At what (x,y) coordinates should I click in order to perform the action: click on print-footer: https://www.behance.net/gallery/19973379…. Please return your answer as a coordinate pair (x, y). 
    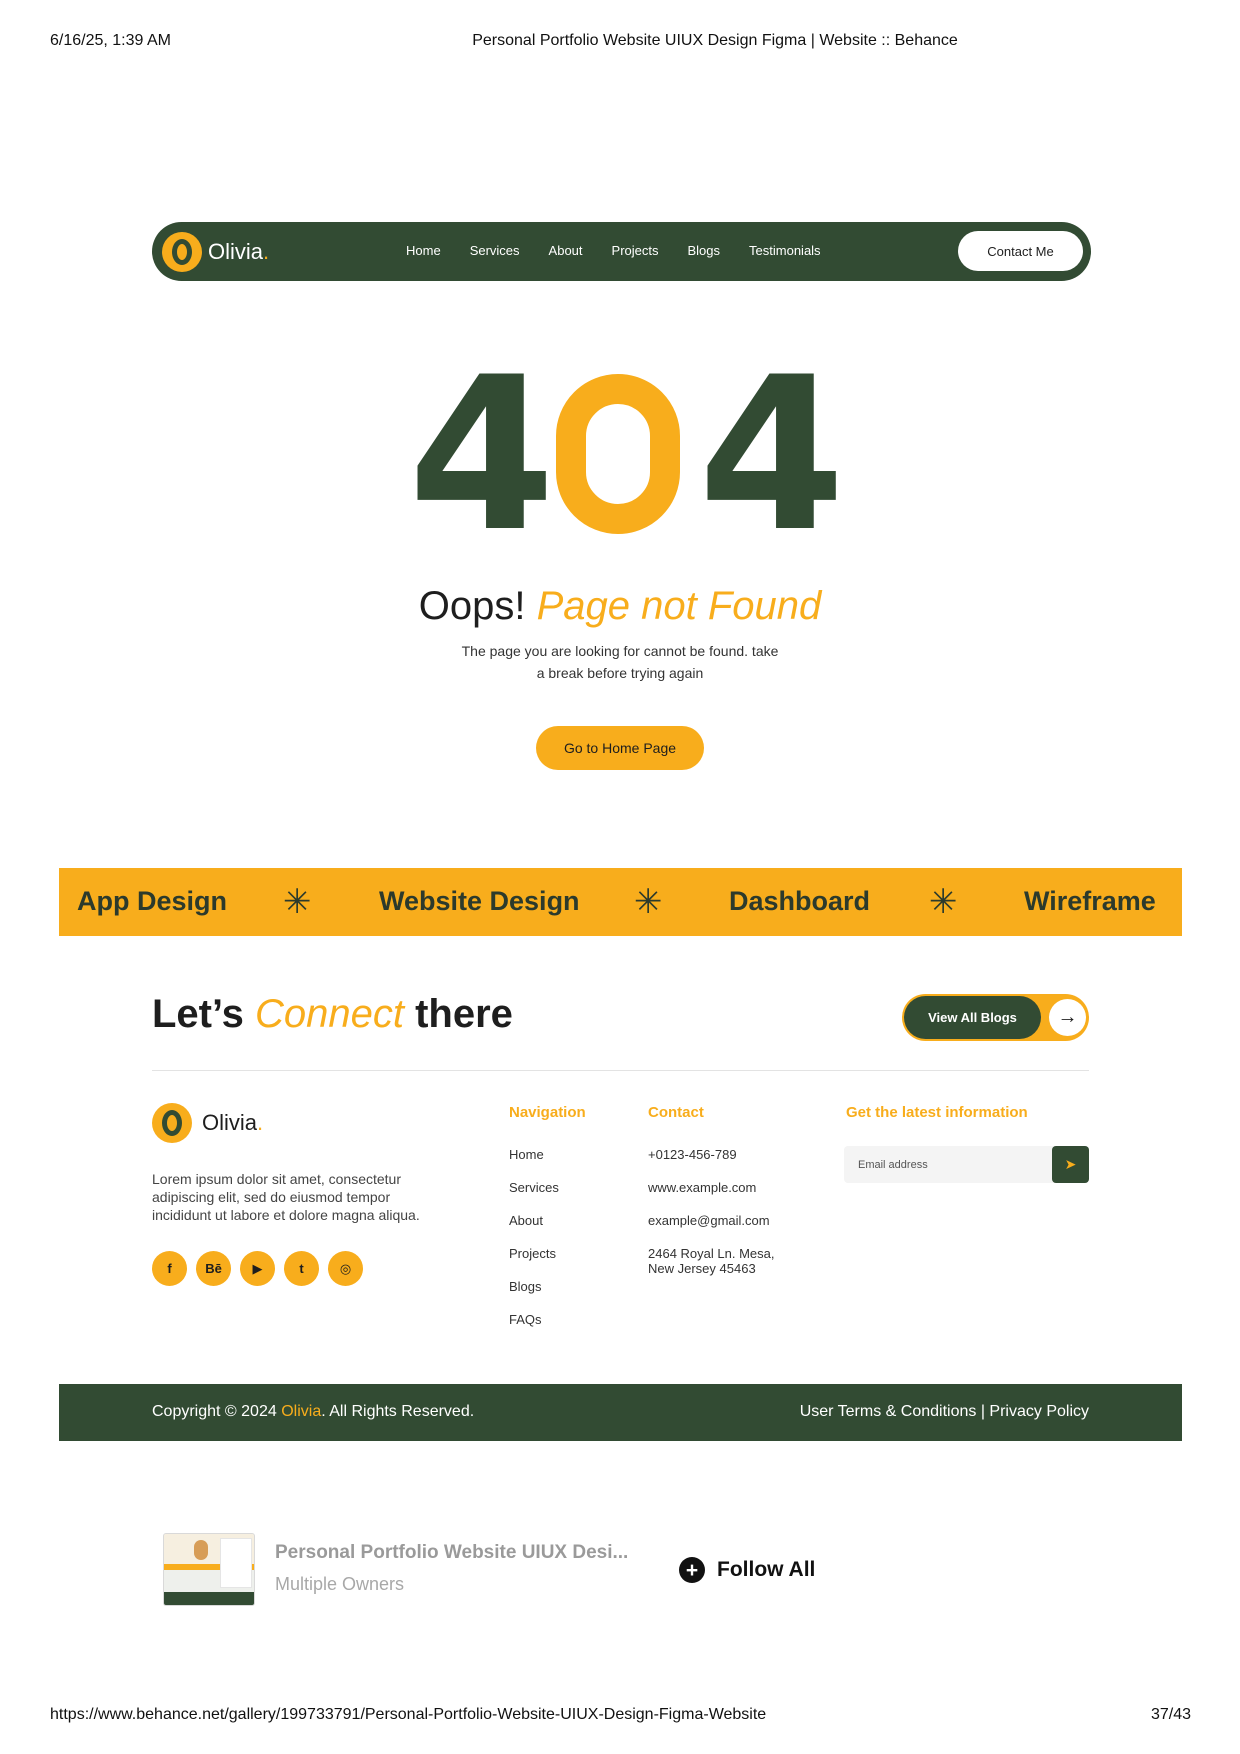
    Looking at the image, I should click on (620, 1718).